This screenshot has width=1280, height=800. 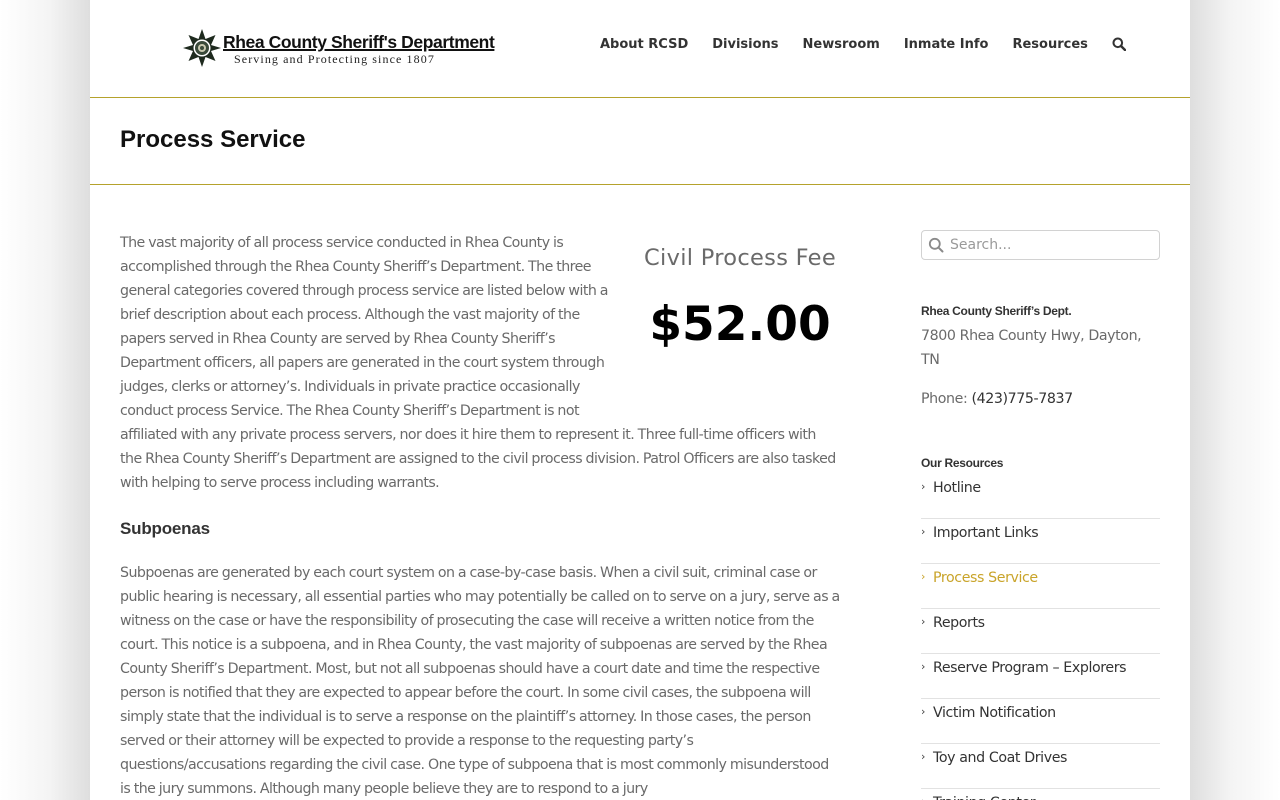 I want to click on page-shadow-left, so click(x=45, y=400).